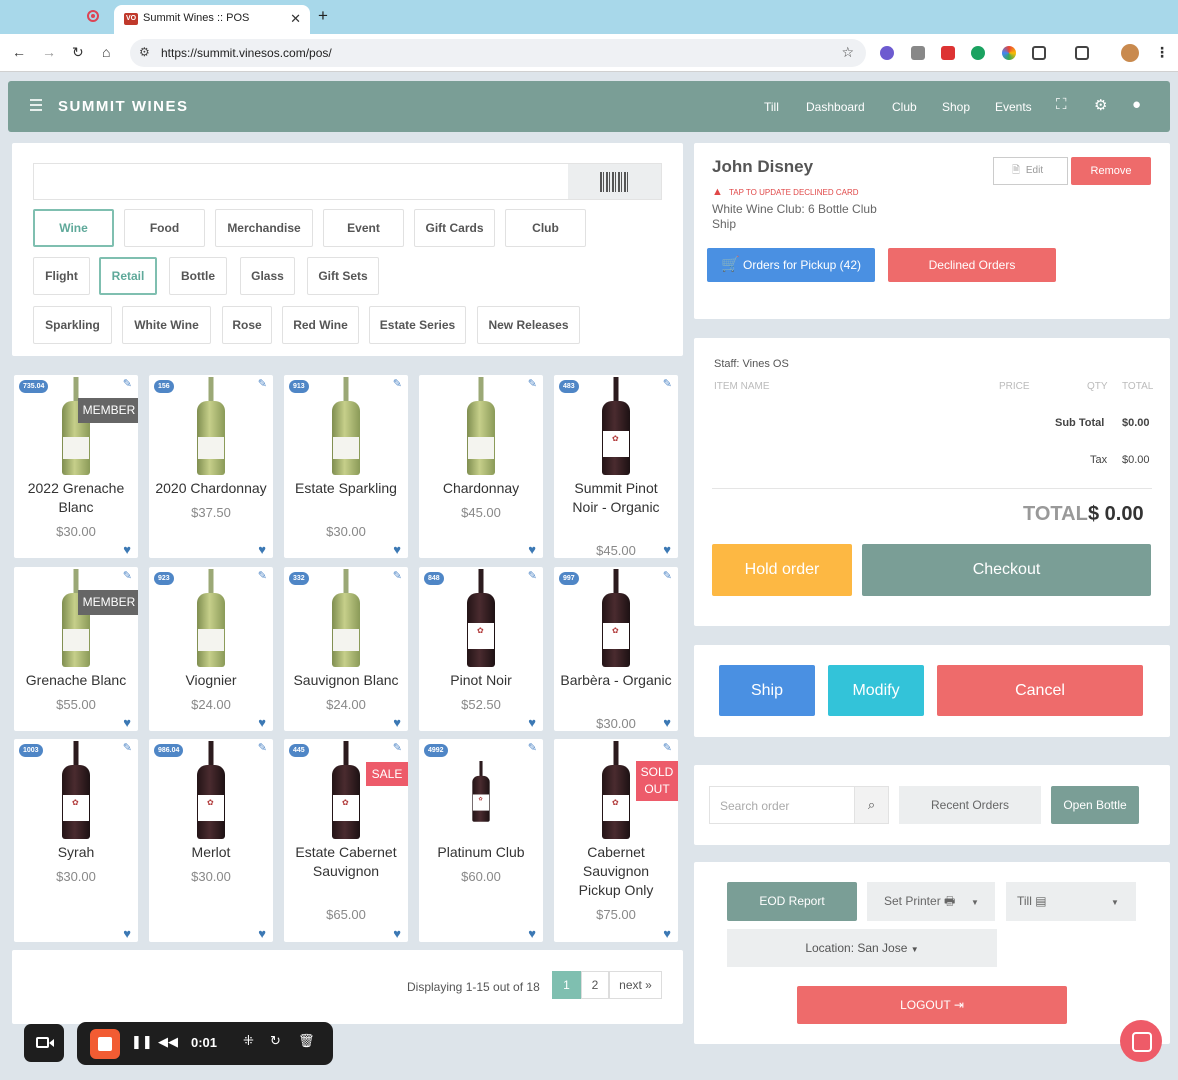 This screenshot has width=1178, height=1080. What do you see at coordinates (454, 228) in the screenshot?
I see `category-gift-cards: Gift Cards` at bounding box center [454, 228].